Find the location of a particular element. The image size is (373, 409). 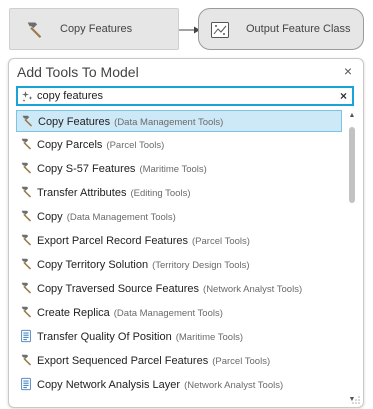

result-name: Copy S-57 Features (Maritime Tools) is located at coordinates (122, 169).